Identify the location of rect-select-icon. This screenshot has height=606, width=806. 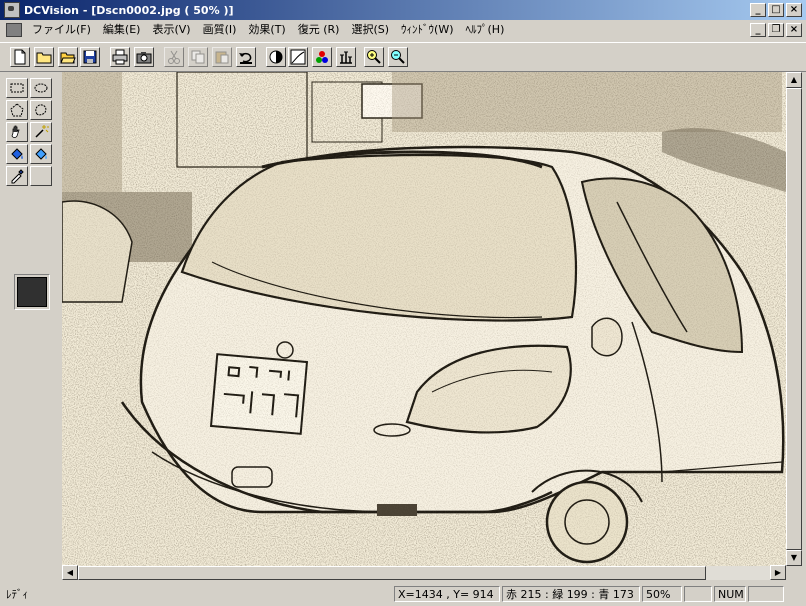
(17, 88).